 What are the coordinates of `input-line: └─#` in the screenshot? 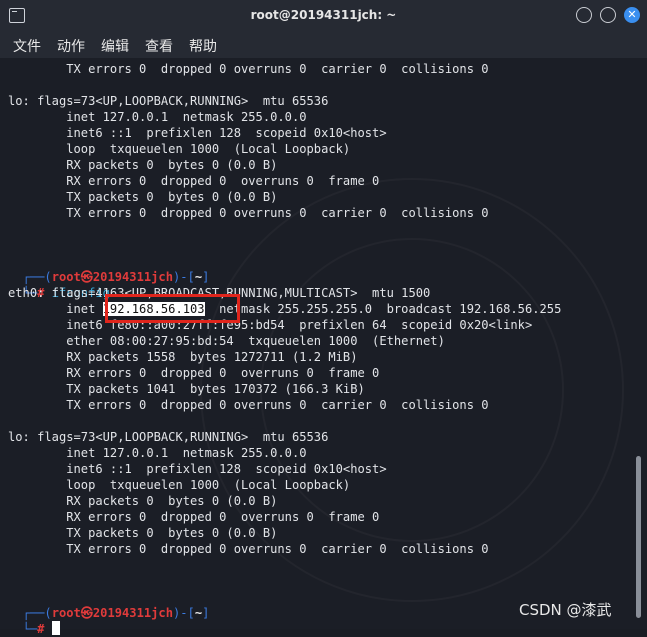 It's located at (34, 620).